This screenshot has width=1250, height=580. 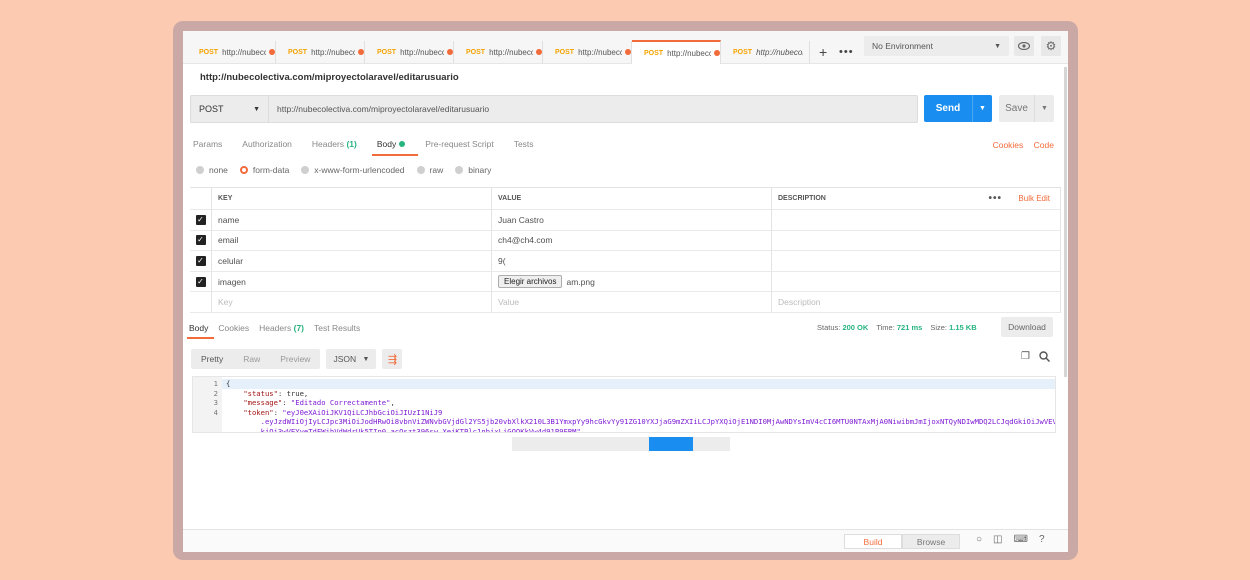 I want to click on line-number: 2, so click(x=215, y=393).